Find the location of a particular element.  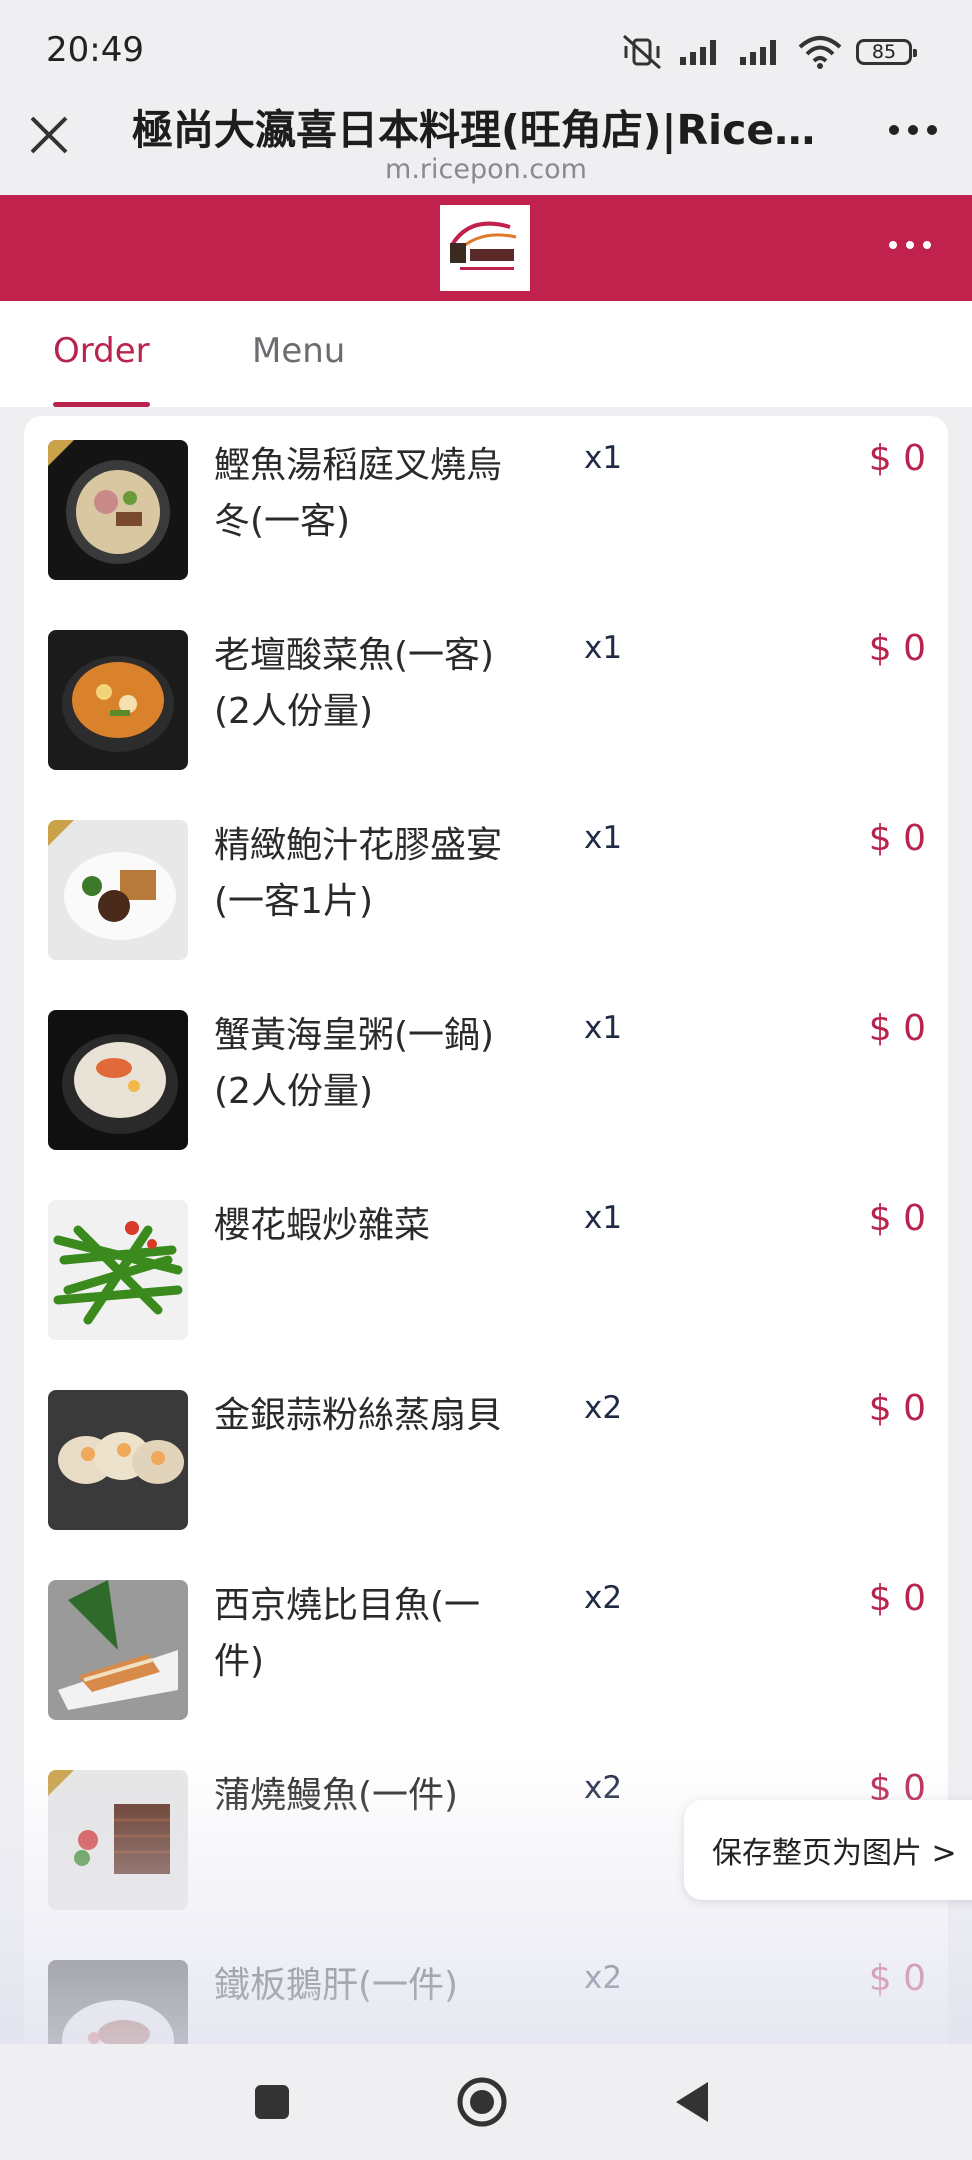

item-name: 精緻鮑汁花膠盛宴(一客1片) is located at coordinates (358, 873).